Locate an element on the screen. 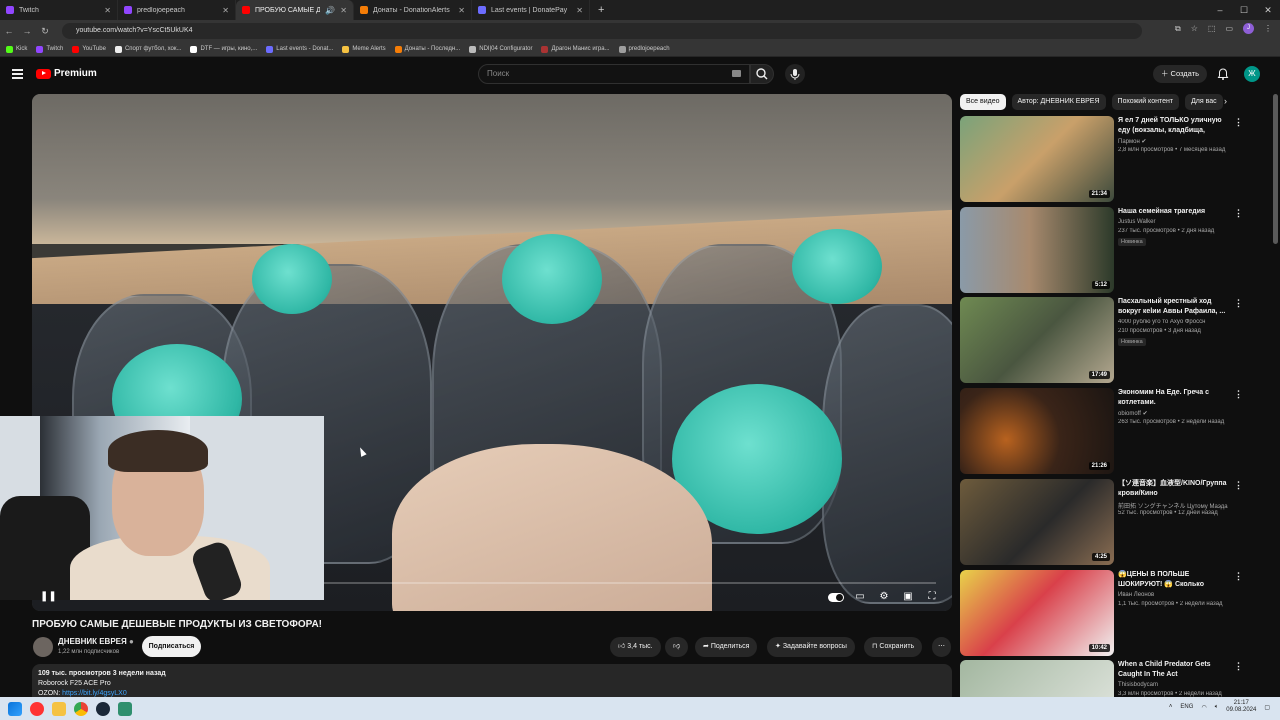 Image resolution: width=1280 pixels, height=720 pixels. bookmark-item: Twitch is located at coordinates (49, 49).